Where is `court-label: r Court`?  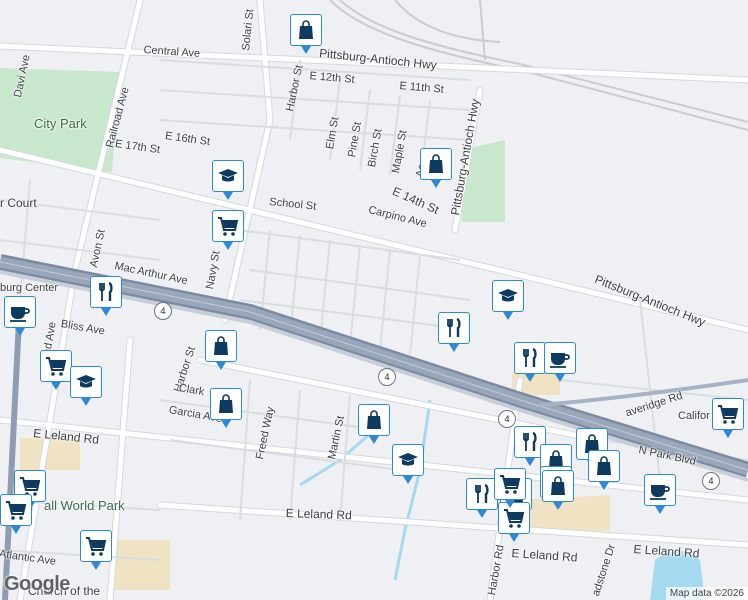 court-label: r Court is located at coordinates (18, 203).